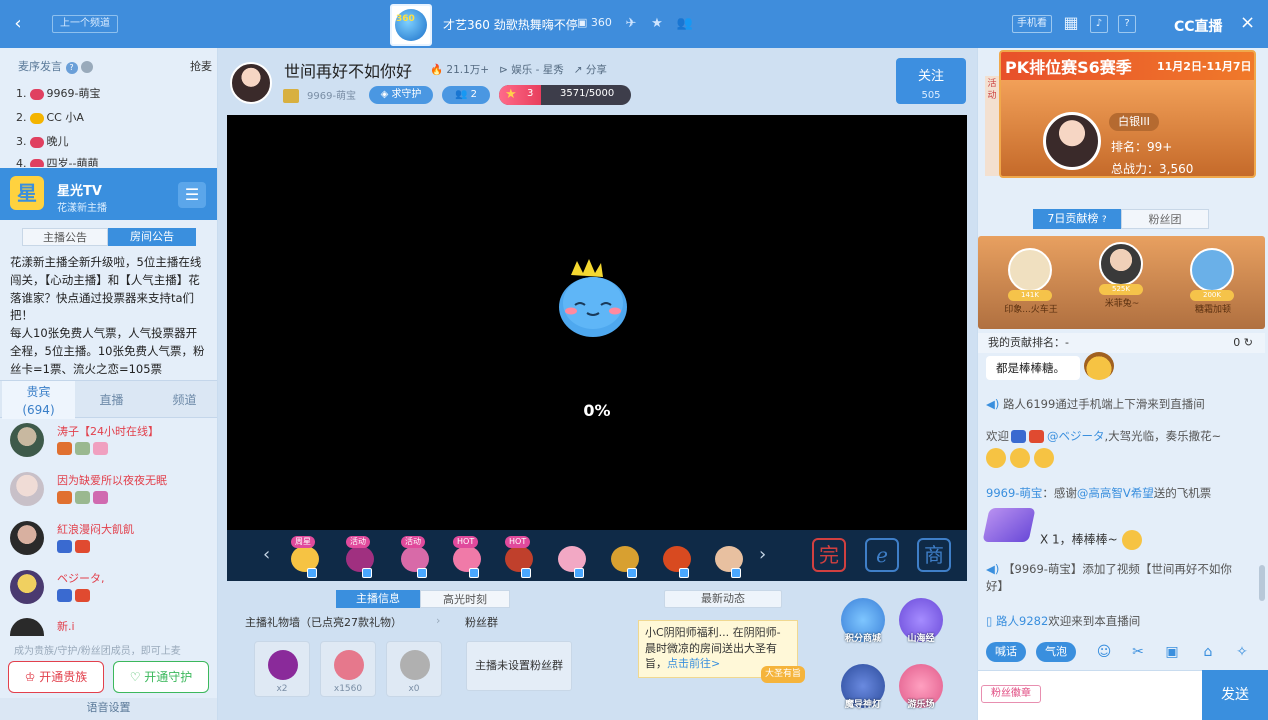  I want to click on vip-row: 因为缺爱所以夜夜无眠, so click(110, 496).